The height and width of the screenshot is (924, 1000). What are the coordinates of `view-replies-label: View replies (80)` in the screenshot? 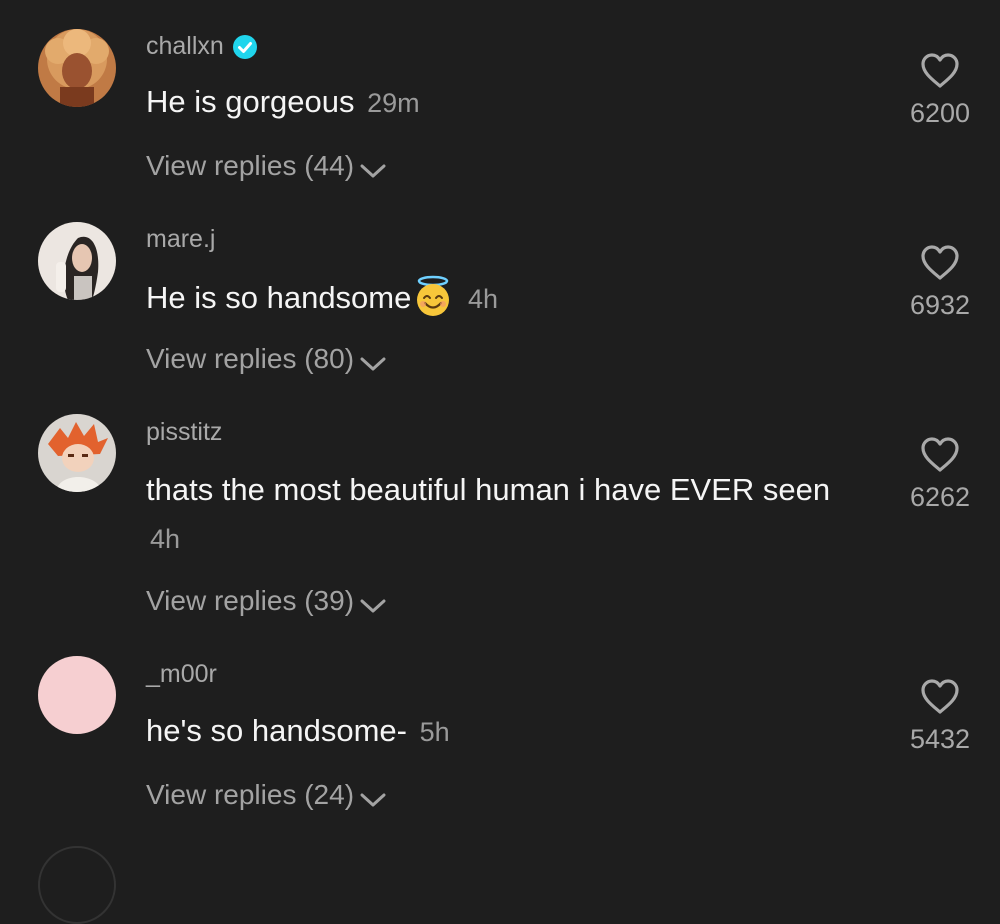 It's located at (250, 358).